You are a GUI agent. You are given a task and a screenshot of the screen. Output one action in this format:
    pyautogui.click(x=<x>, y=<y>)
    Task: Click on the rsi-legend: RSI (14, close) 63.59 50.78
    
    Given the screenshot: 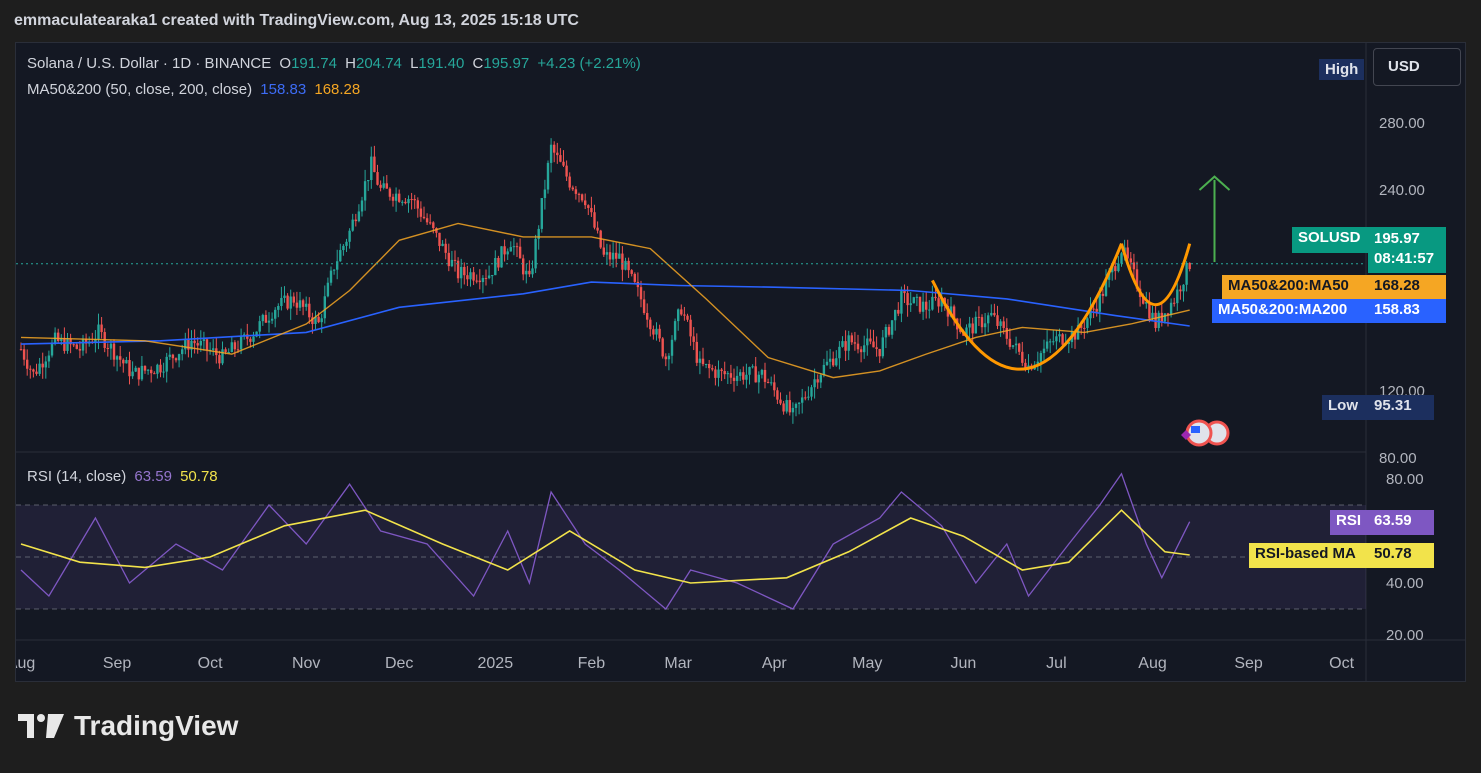 What is the action you would take?
    pyautogui.click(x=124, y=476)
    